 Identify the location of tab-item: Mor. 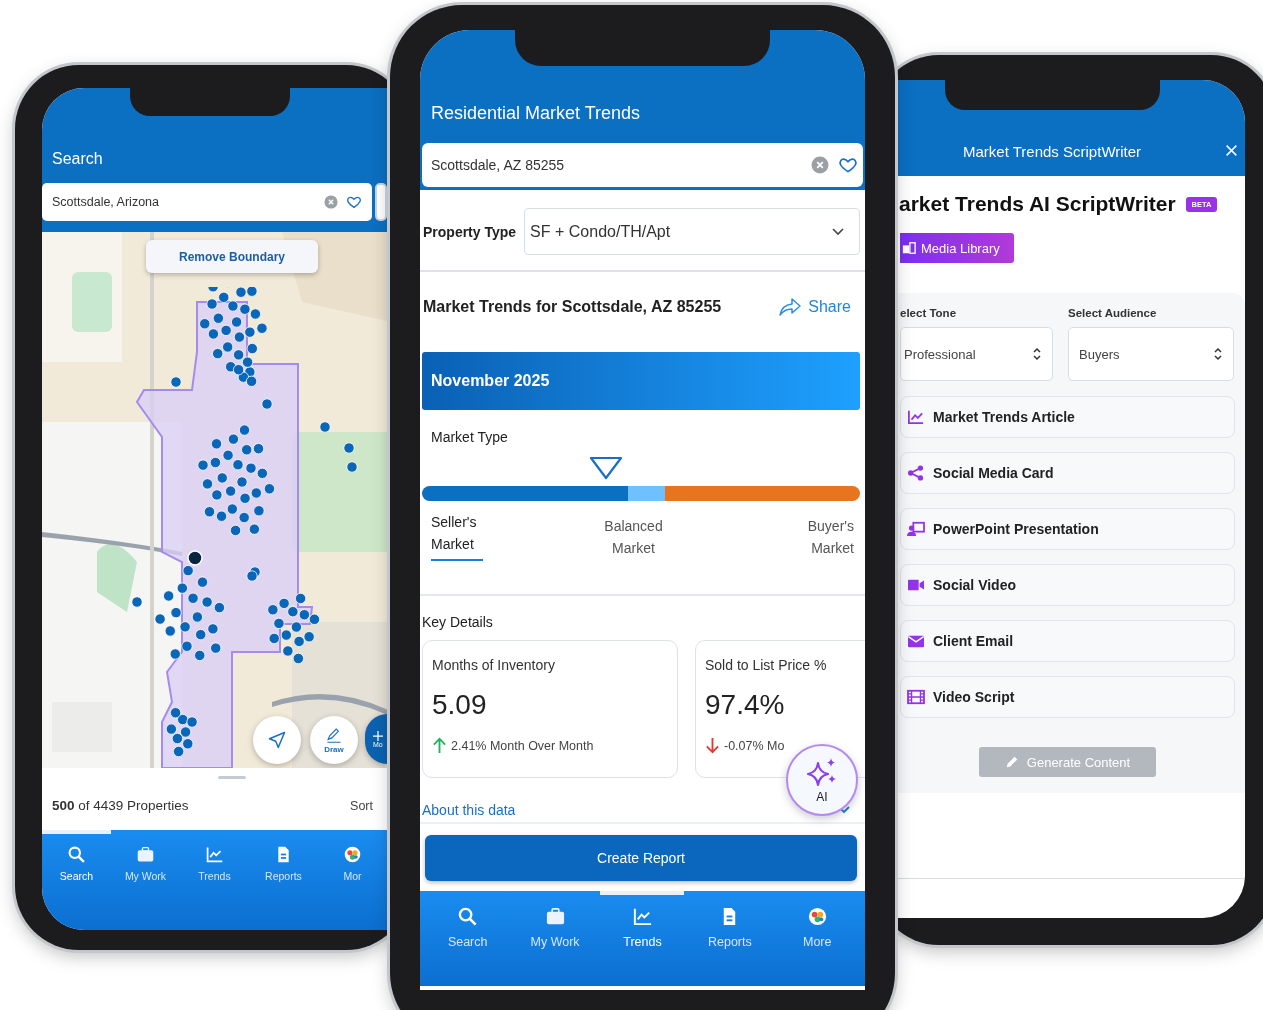
(352, 880).